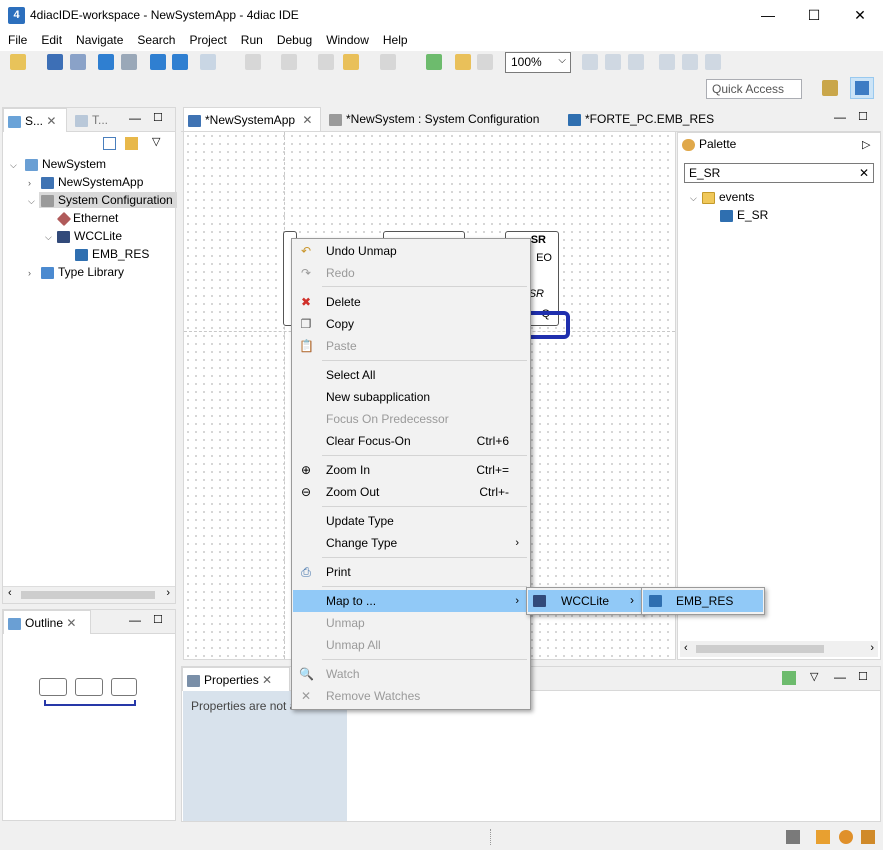 Image resolution: width=883 pixels, height=850 pixels. What do you see at coordinates (29, 273) in the screenshot?
I see `expand-type-library-icon: ›` at bounding box center [29, 273].